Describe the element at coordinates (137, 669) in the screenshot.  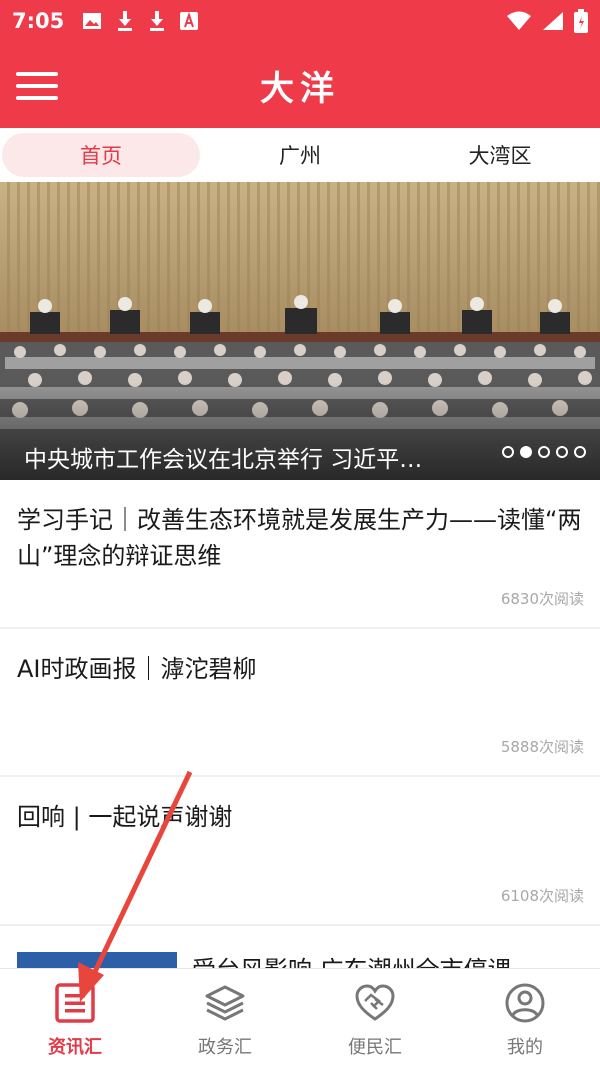
I see `article-title: AI时政画报｜滹沱碧柳` at that location.